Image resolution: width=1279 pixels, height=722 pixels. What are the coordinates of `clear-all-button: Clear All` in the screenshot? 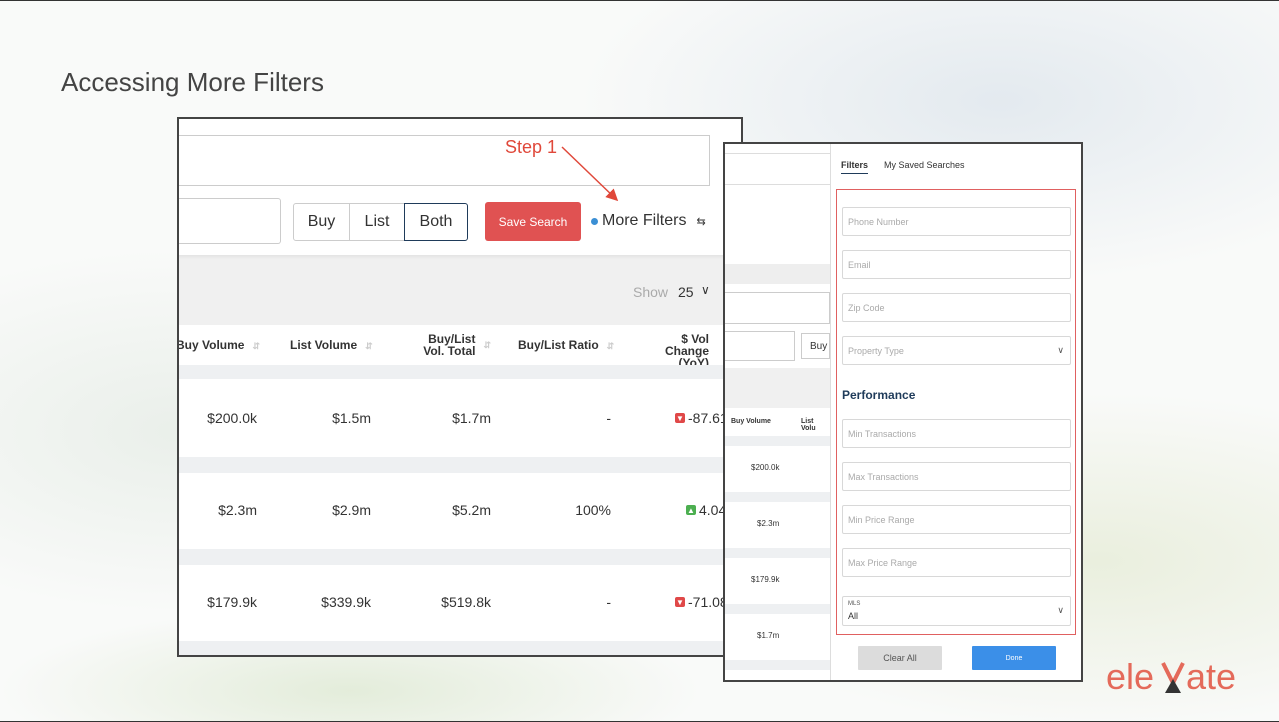 It's located at (900, 658).